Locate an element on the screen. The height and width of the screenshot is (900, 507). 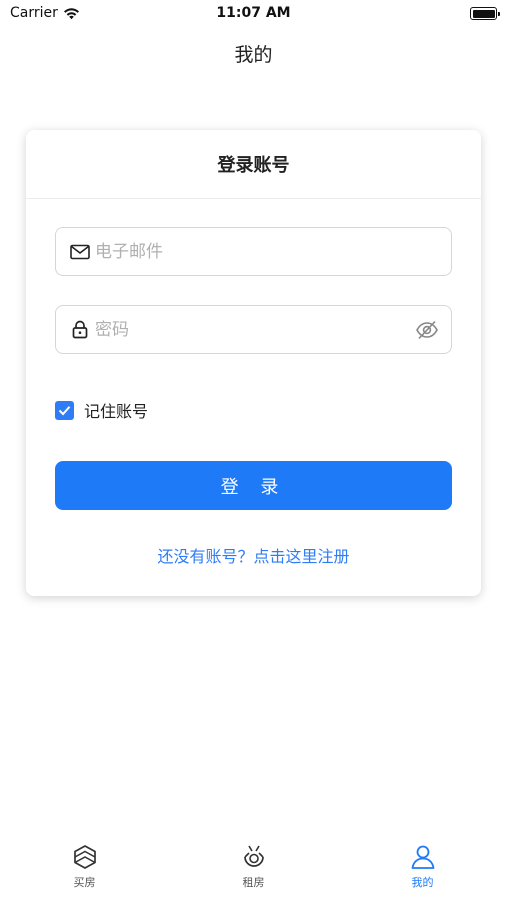
tab-mine: 我的 is located at coordinates (422, 868).